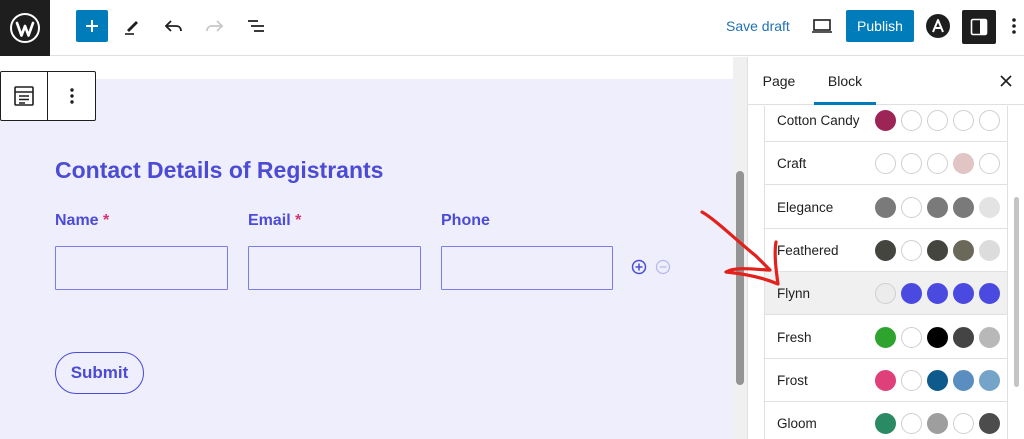 Image resolution: width=1024 pixels, height=439 pixels. I want to click on palette-row: Flynn, so click(886, 294).